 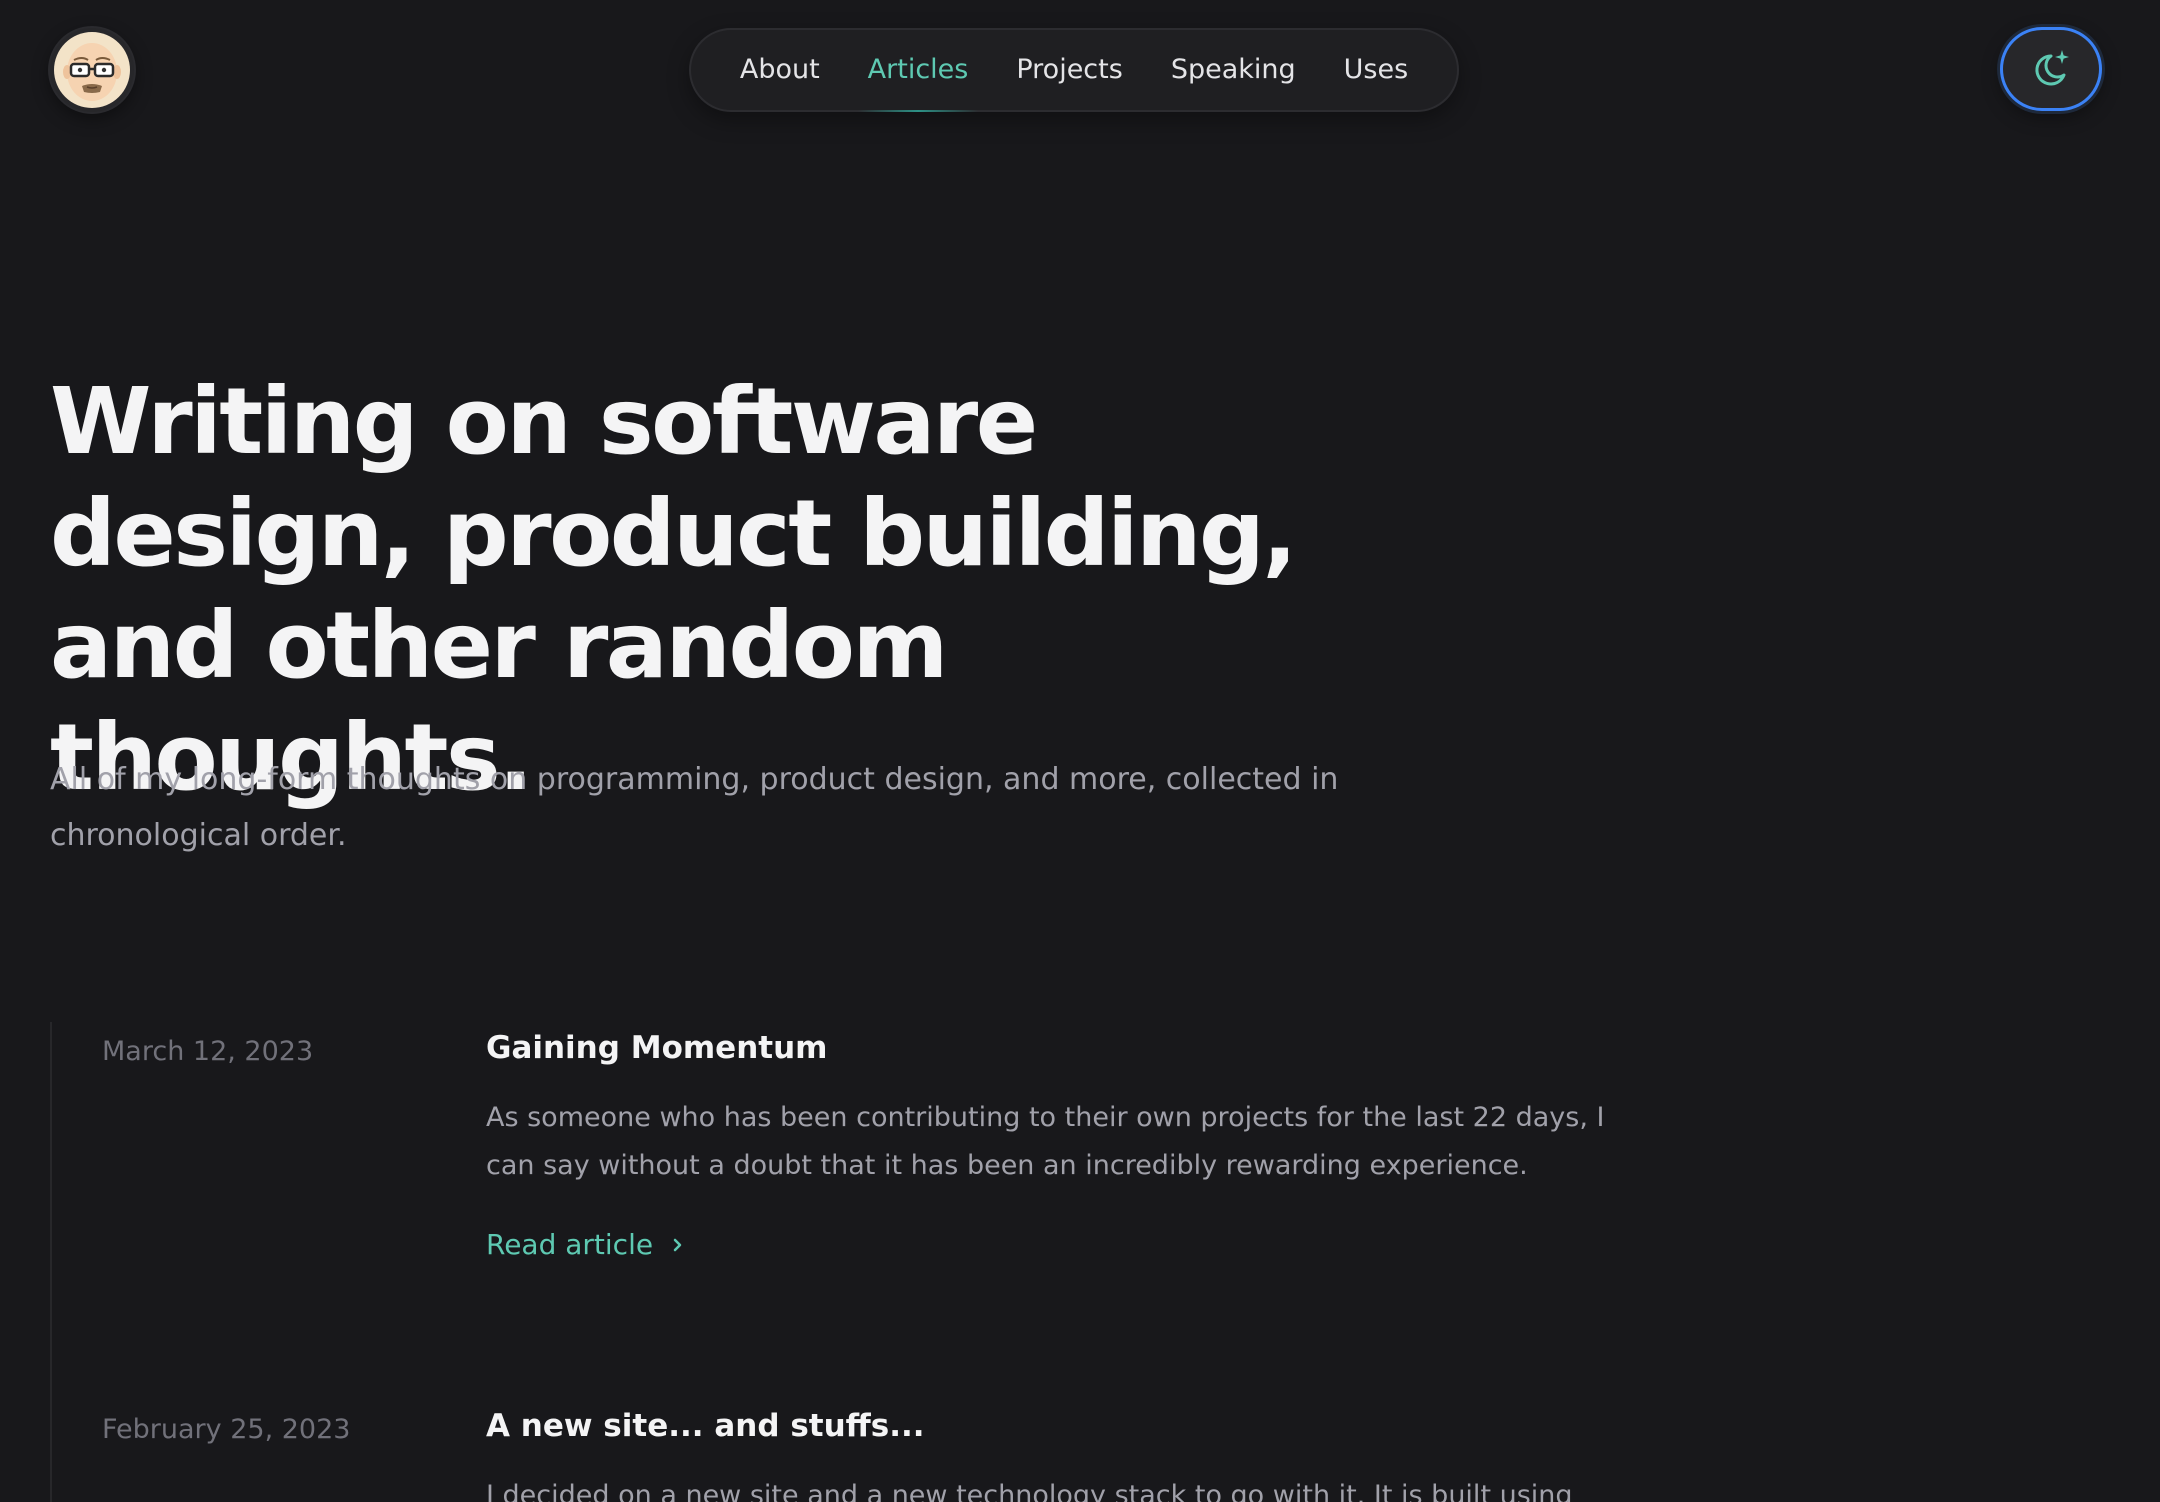 What do you see at coordinates (226, 1429) in the screenshot?
I see `article-date: February 25, 2023` at bounding box center [226, 1429].